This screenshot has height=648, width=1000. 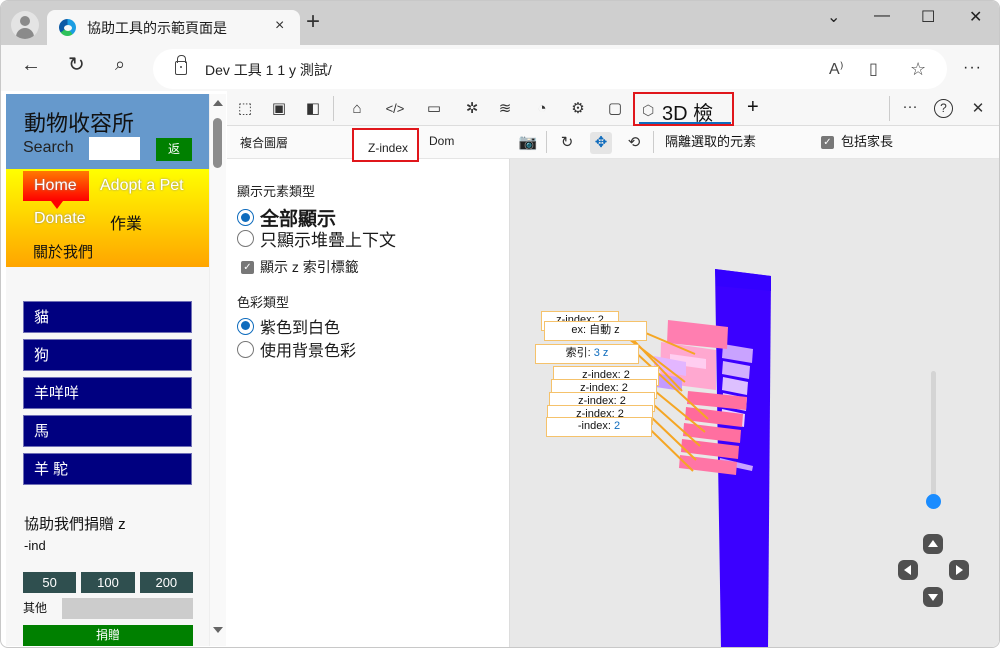 What do you see at coordinates (31, 65) in the screenshot?
I see `back-button: ←` at bounding box center [31, 65].